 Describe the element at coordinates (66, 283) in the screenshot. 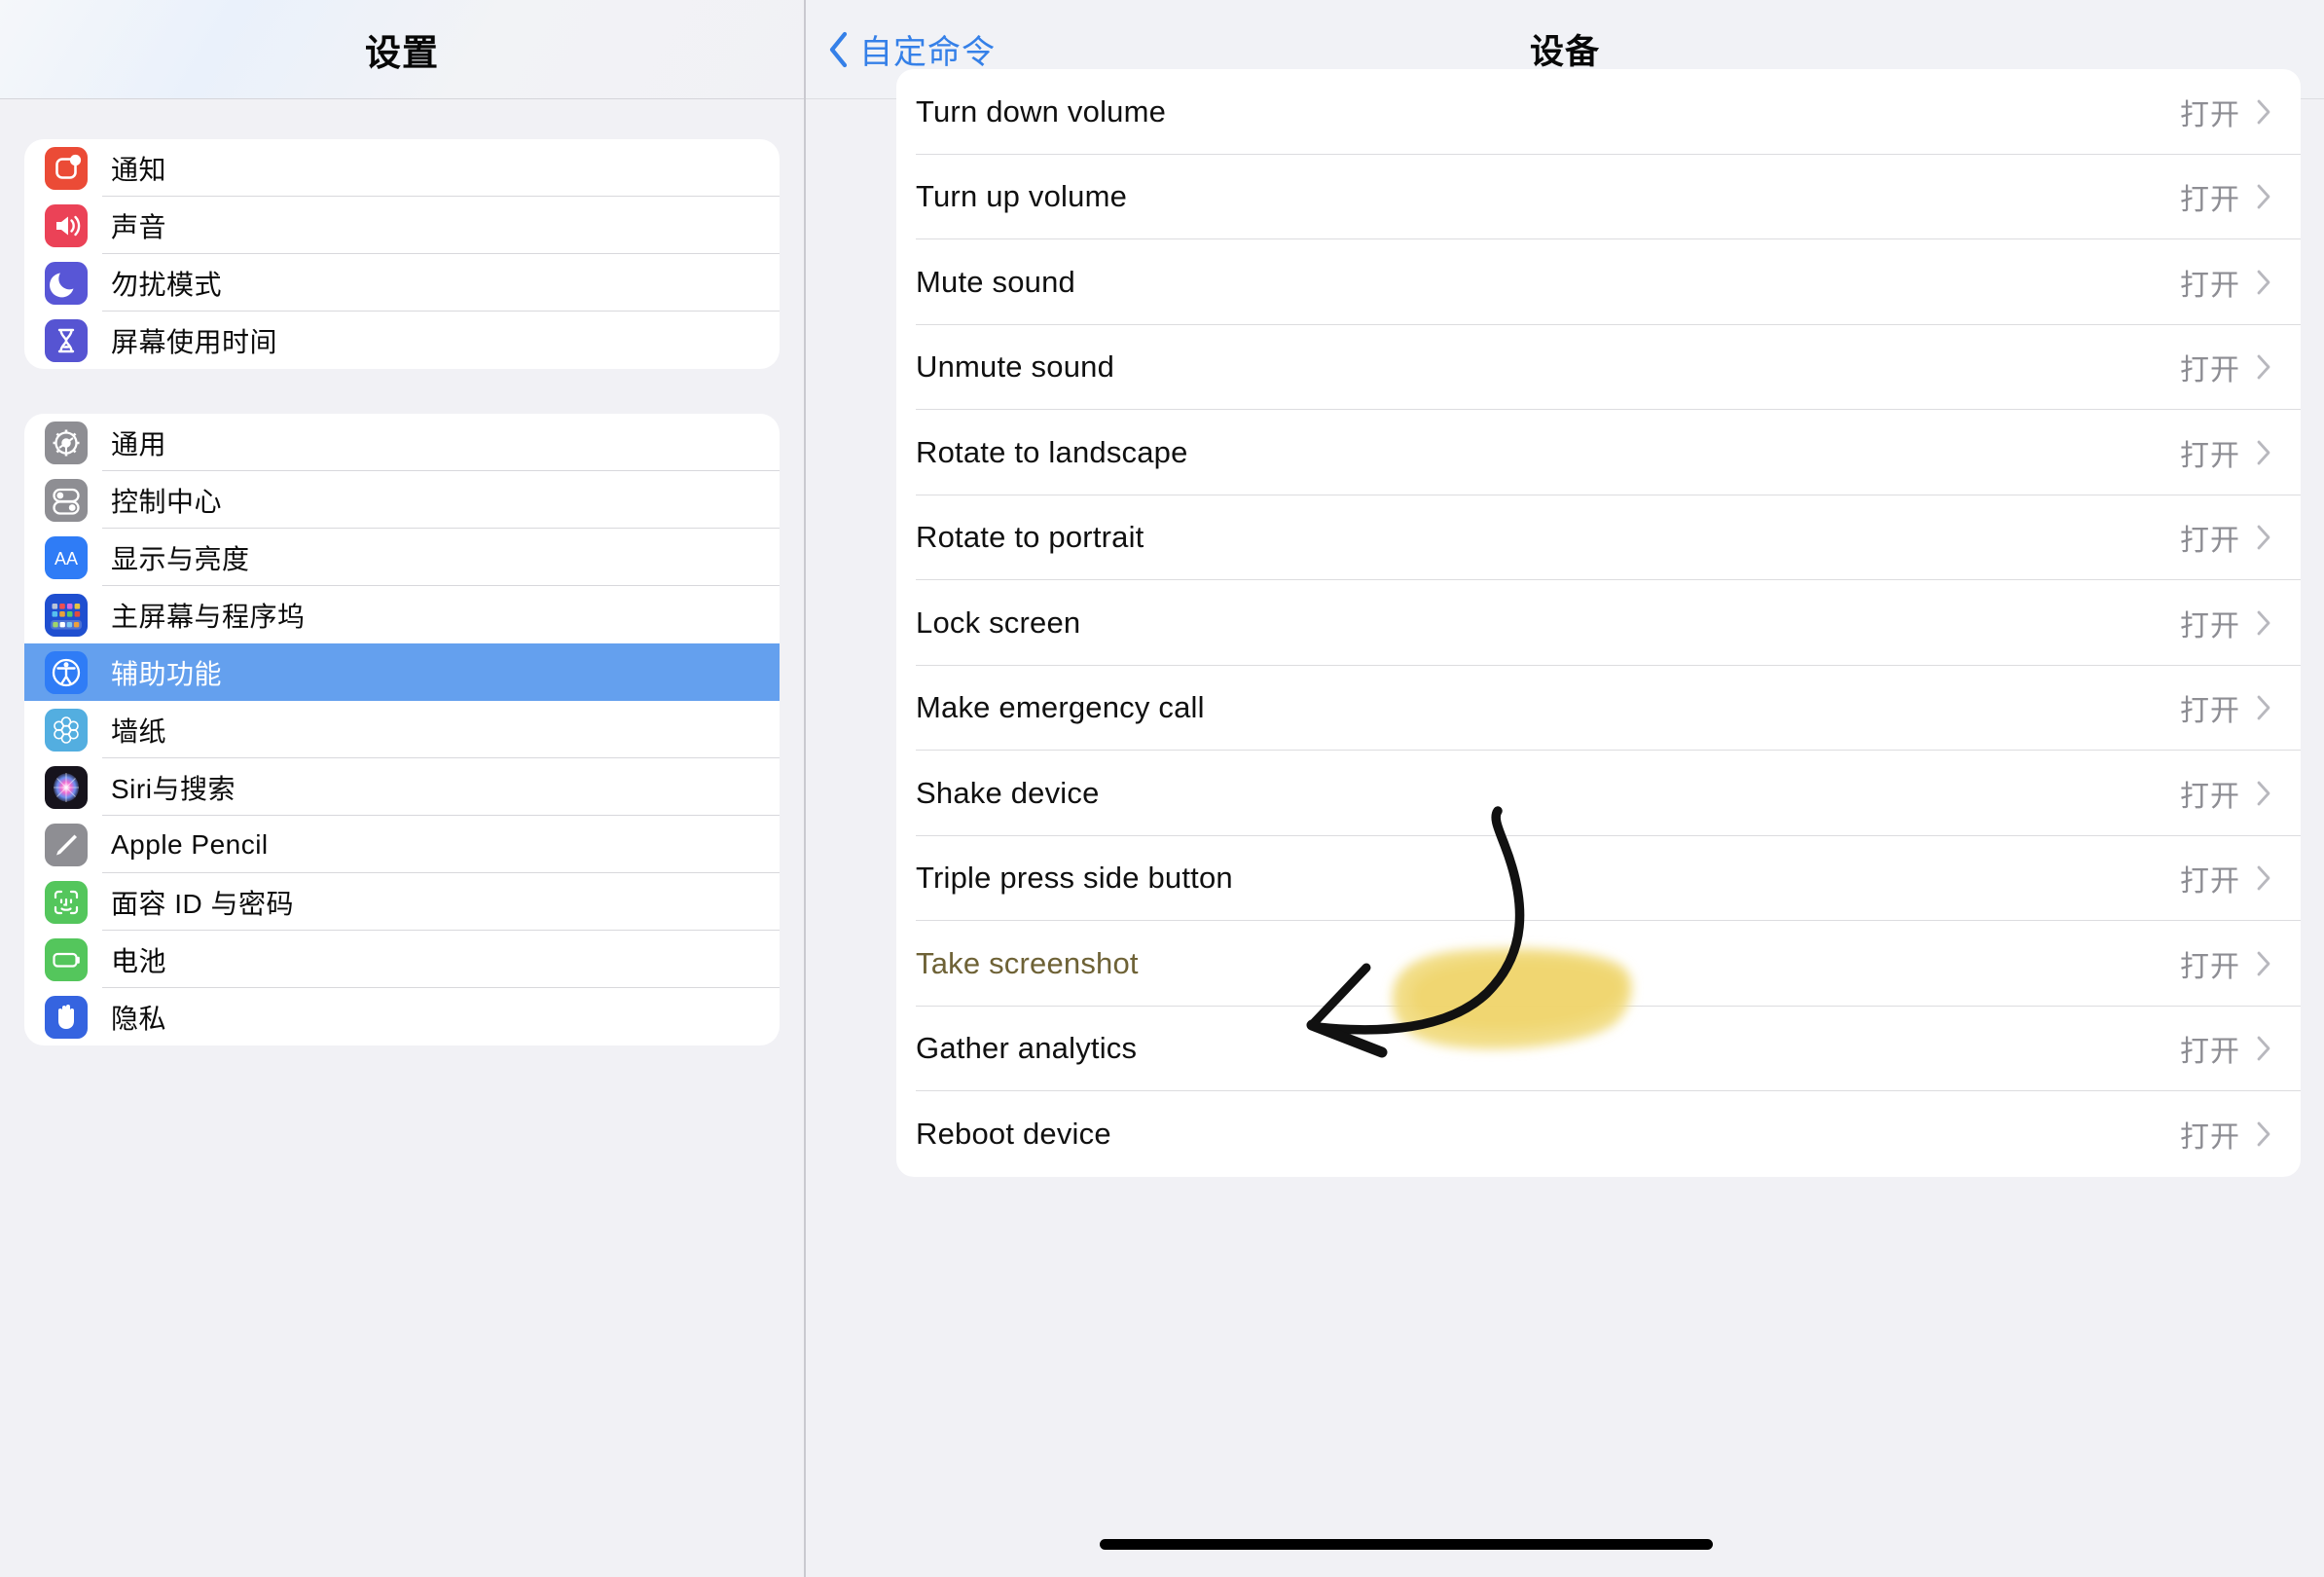

I see `do-not-disturb-icon` at that location.